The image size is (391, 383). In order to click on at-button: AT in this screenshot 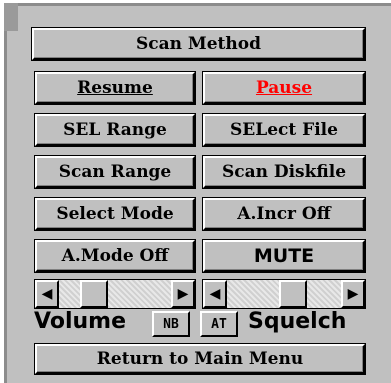, I will do `click(219, 324)`.